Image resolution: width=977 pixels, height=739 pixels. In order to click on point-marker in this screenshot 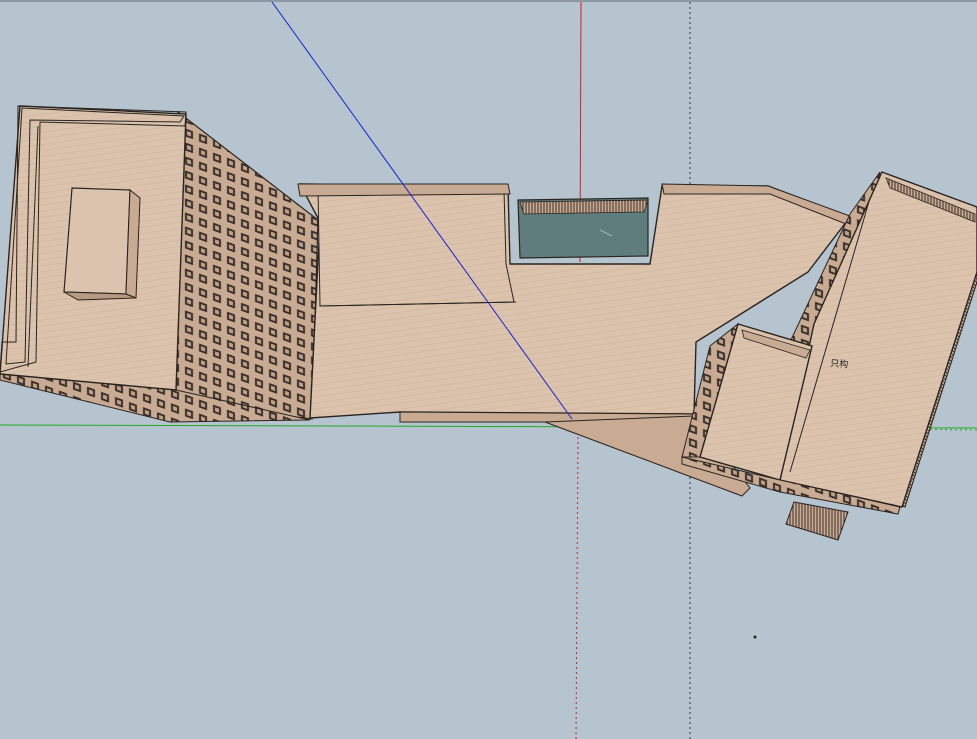, I will do `click(755, 637)`.